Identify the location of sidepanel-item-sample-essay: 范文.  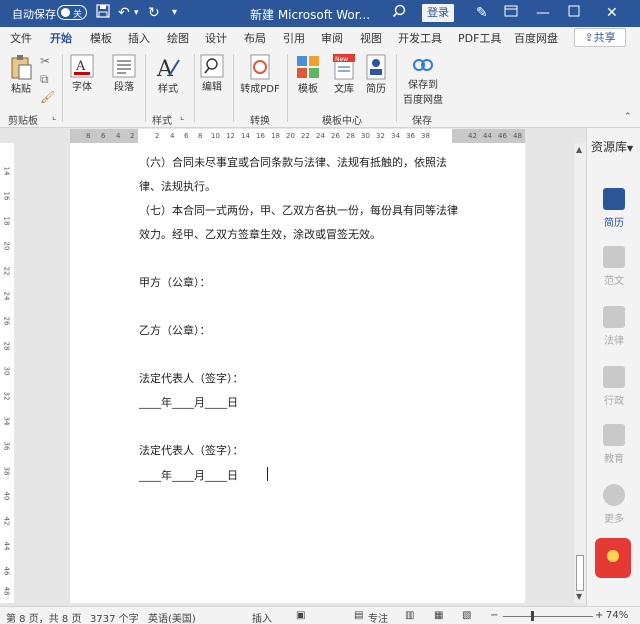
(613, 266).